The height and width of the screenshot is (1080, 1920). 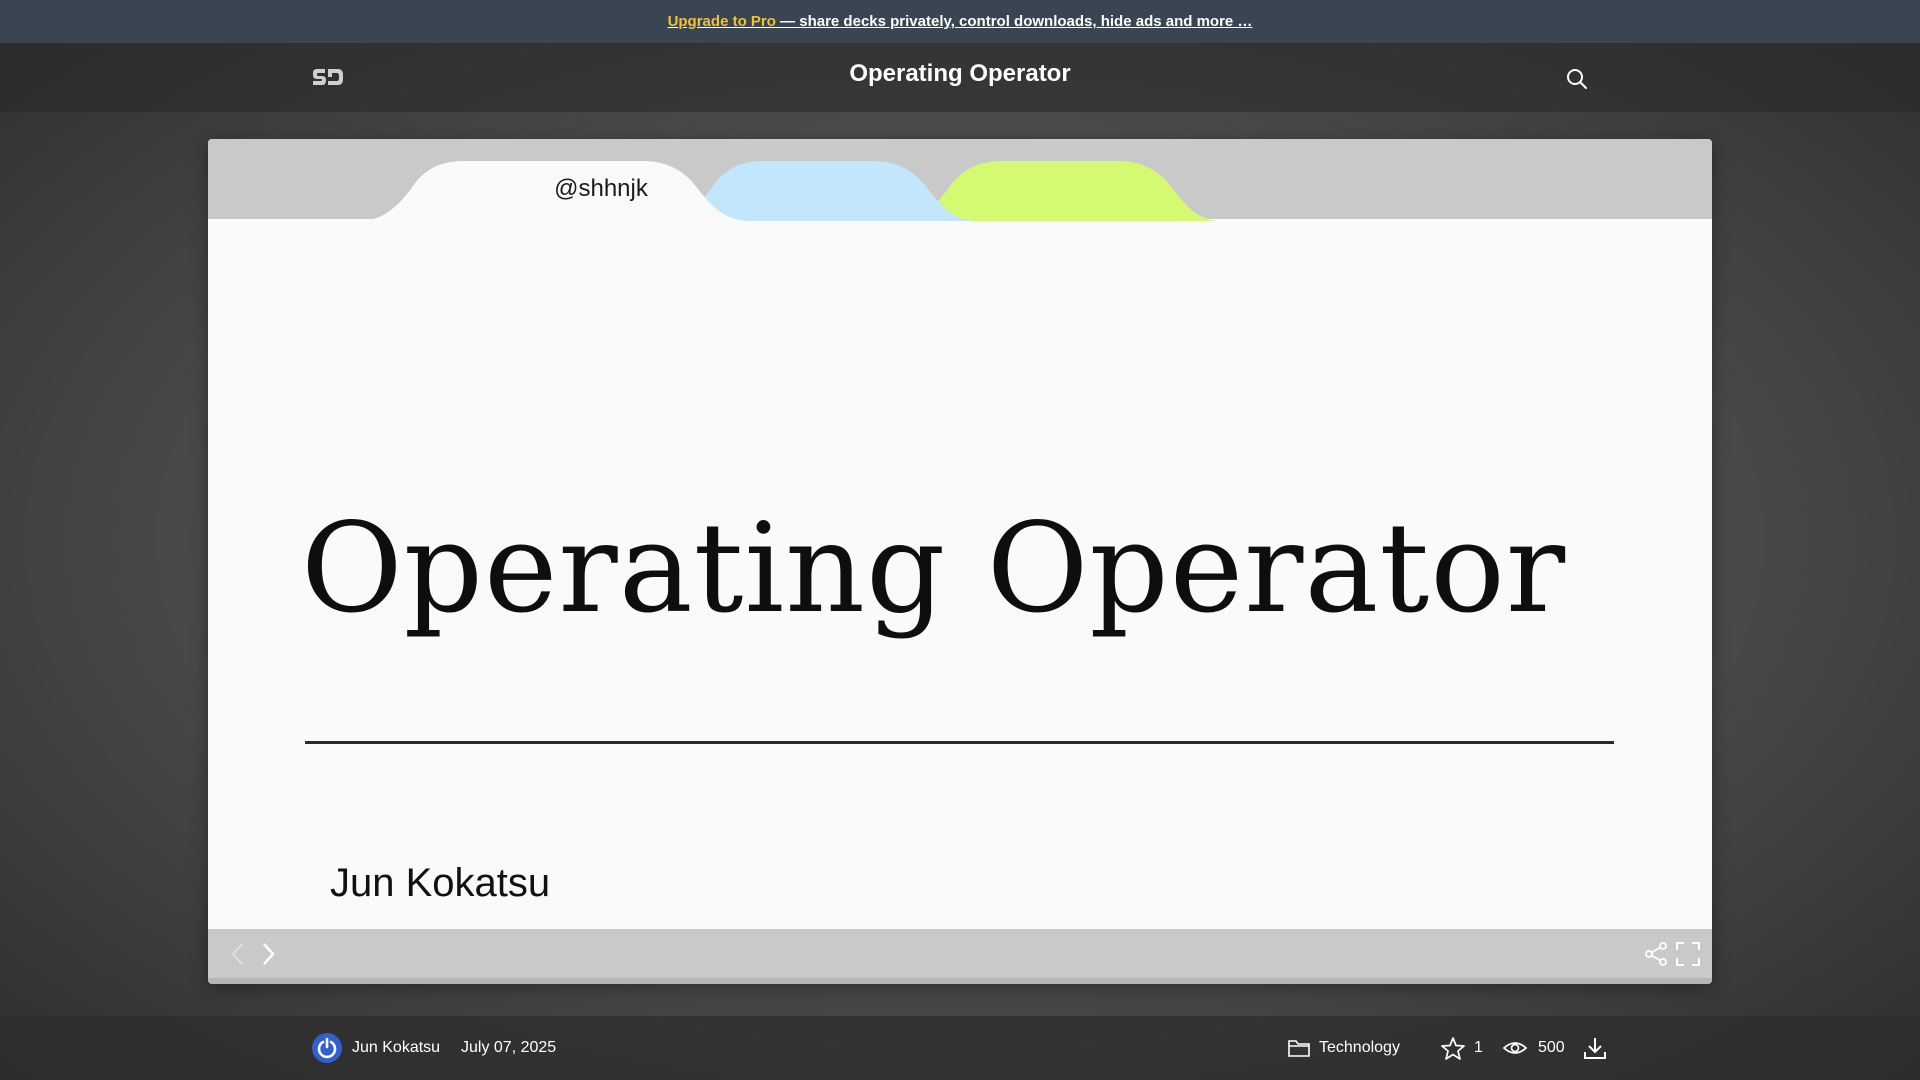 What do you see at coordinates (959, 742) in the screenshot?
I see `title-divider` at bounding box center [959, 742].